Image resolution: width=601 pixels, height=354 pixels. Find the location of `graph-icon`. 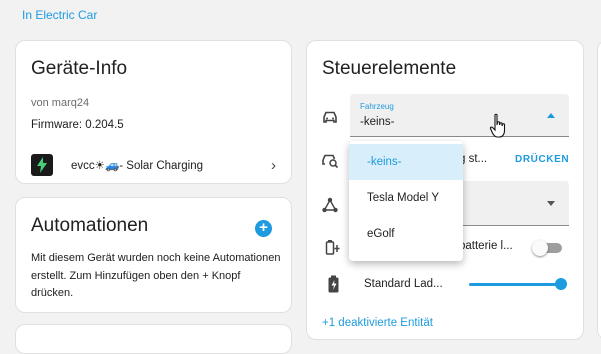

graph-icon is located at coordinates (330, 205).